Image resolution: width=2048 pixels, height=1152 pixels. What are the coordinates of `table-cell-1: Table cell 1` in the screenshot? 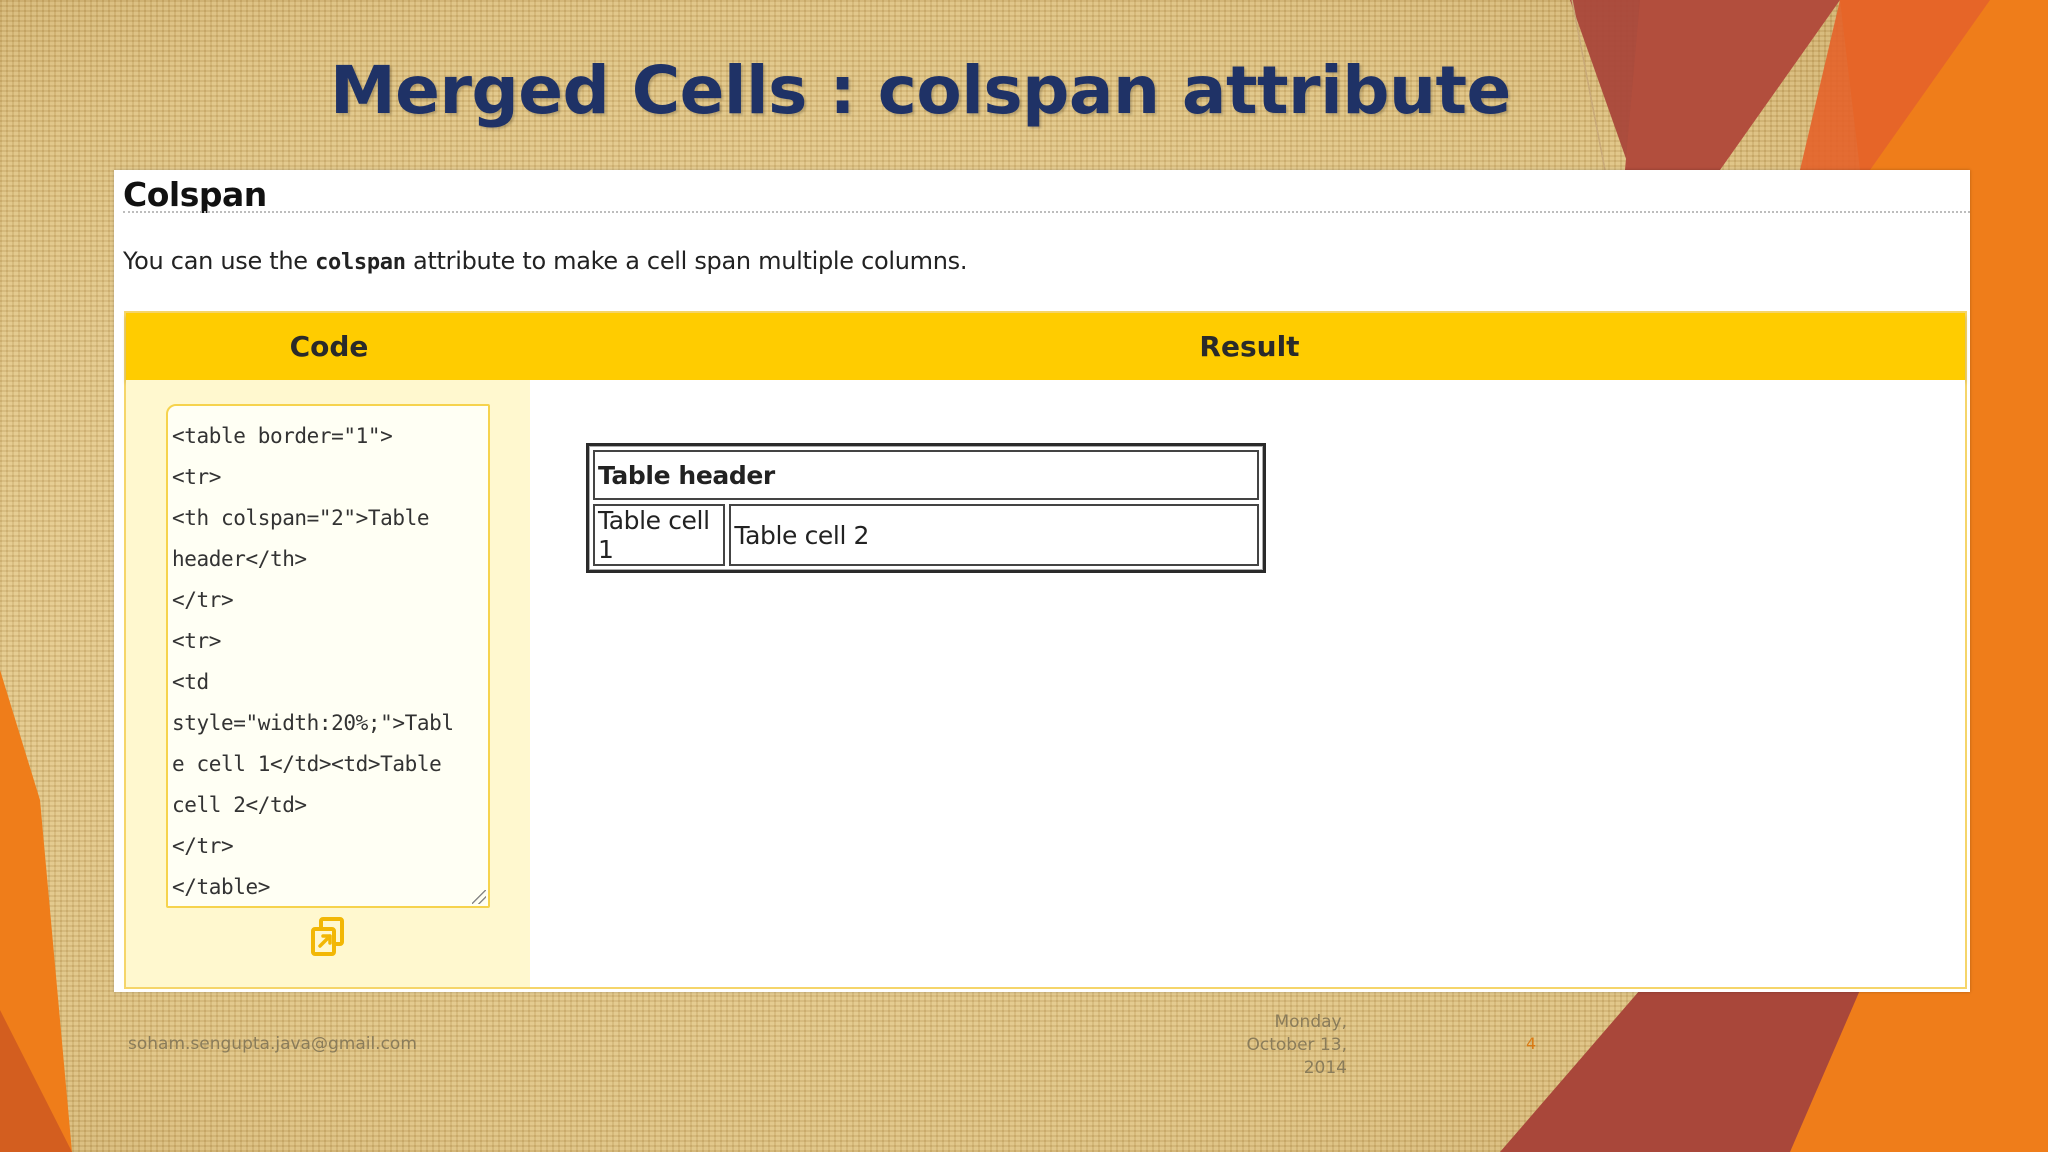 It's located at (659, 535).